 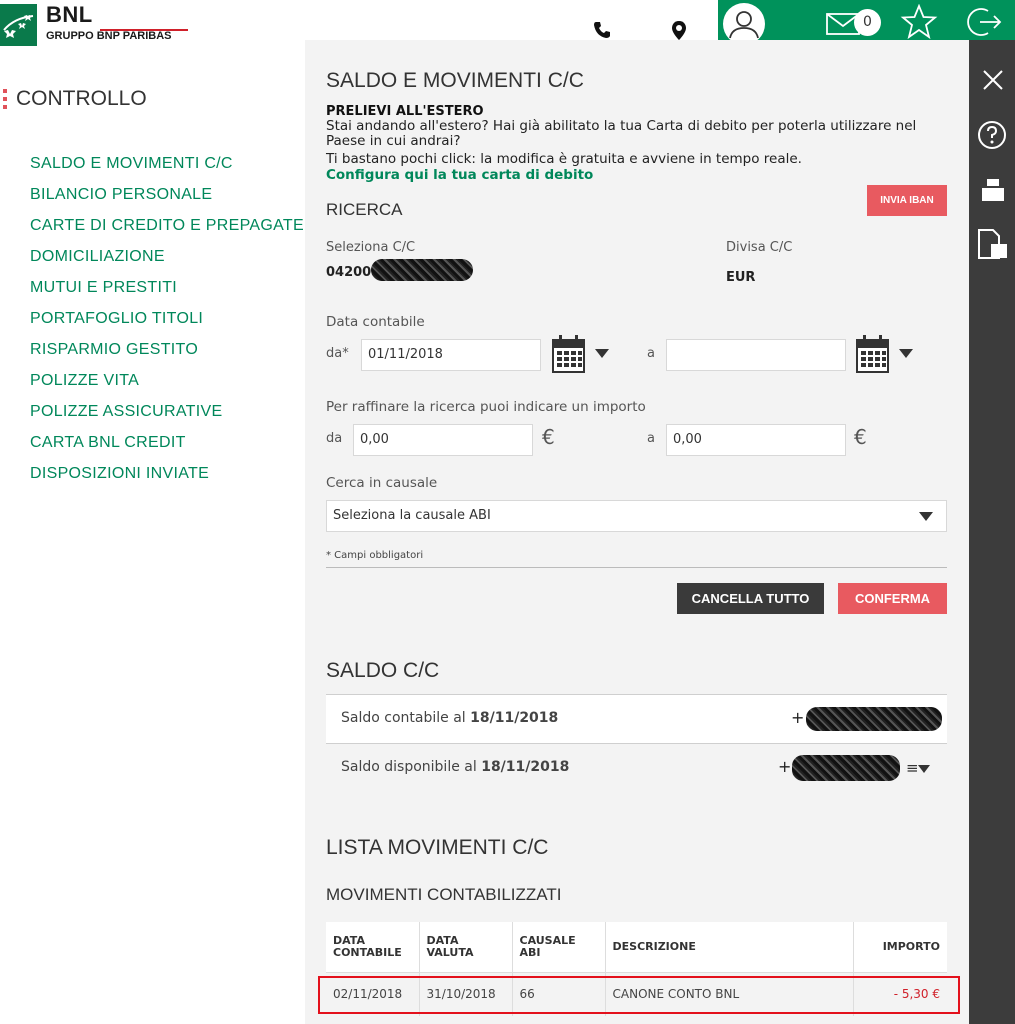 I want to click on logo-subtitle: GRUPPO BNP PARIBAS, so click(x=109, y=36).